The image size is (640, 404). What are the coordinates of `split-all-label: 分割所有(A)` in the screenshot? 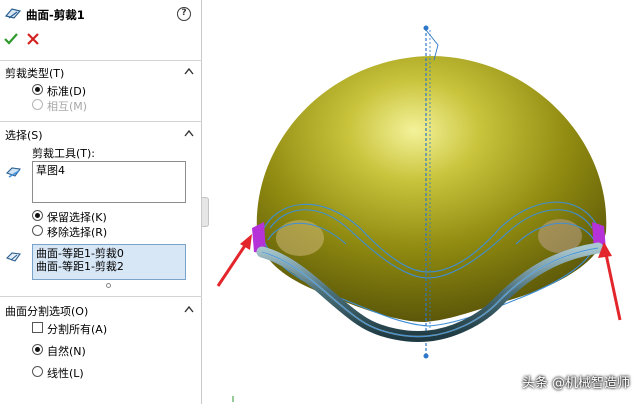 It's located at (77, 329).